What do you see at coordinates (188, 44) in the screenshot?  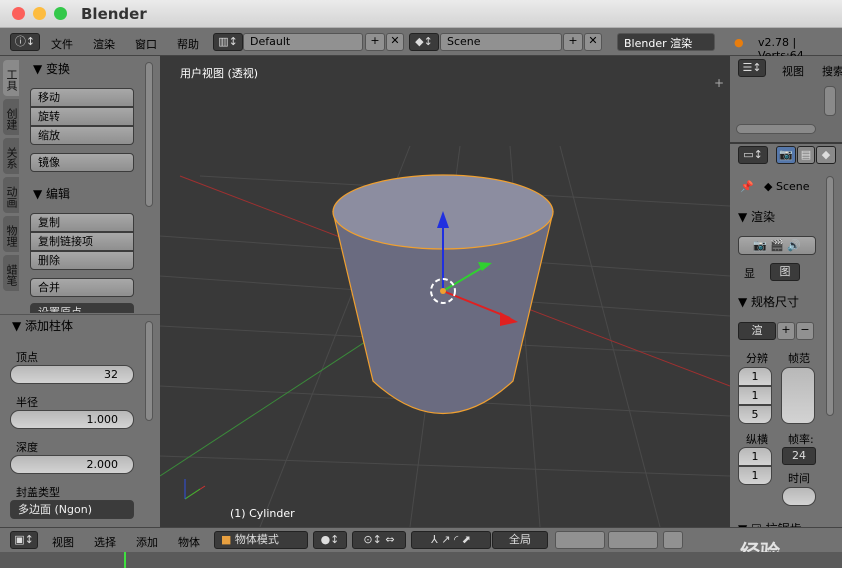 I see `menu-help: 帮助` at bounding box center [188, 44].